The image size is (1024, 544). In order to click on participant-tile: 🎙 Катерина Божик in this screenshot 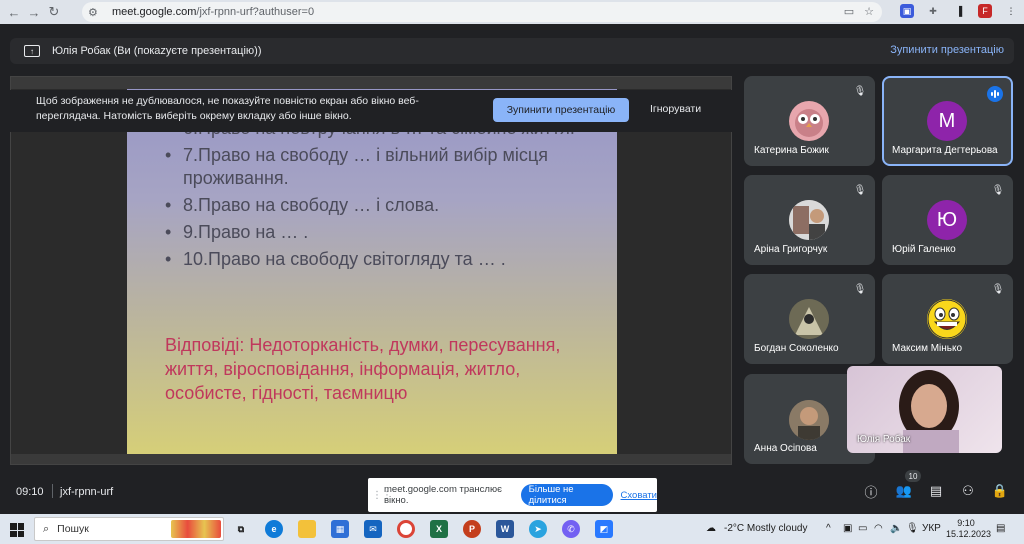, I will do `click(809, 121)`.